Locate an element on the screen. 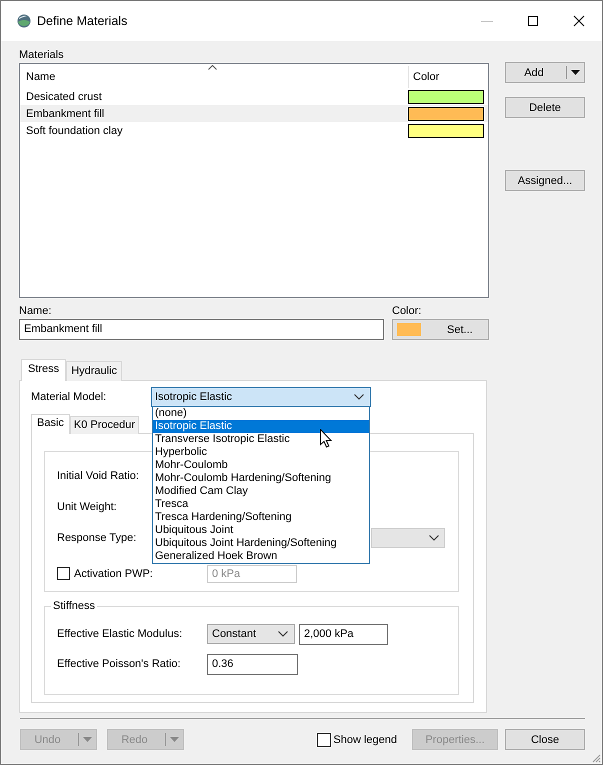  value-field: 2,000 kPa is located at coordinates (343, 634).